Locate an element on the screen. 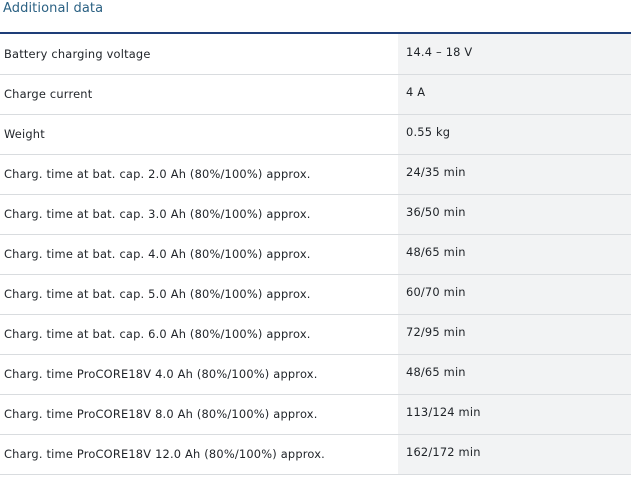  spec-label: Battery charging voltage is located at coordinates (199, 54).